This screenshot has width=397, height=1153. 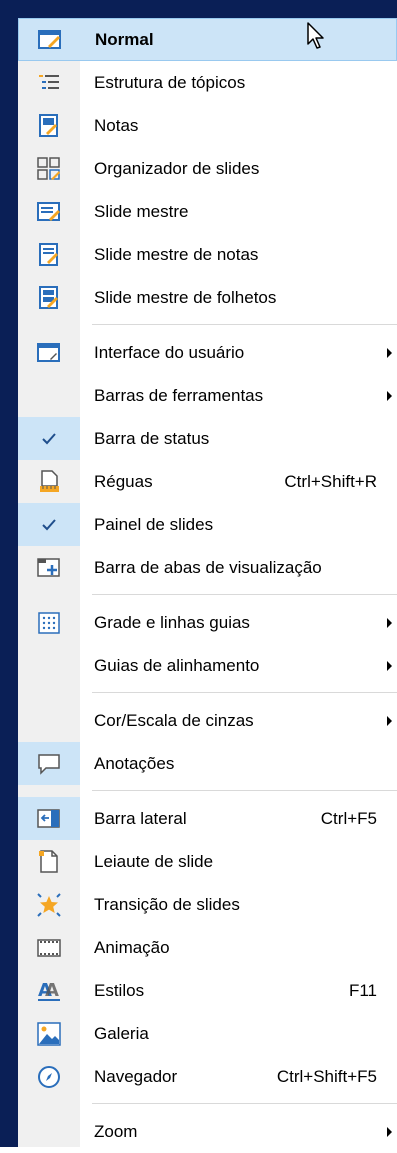 What do you see at coordinates (136, 1076) in the screenshot?
I see `menu-item-label: Navegador` at bounding box center [136, 1076].